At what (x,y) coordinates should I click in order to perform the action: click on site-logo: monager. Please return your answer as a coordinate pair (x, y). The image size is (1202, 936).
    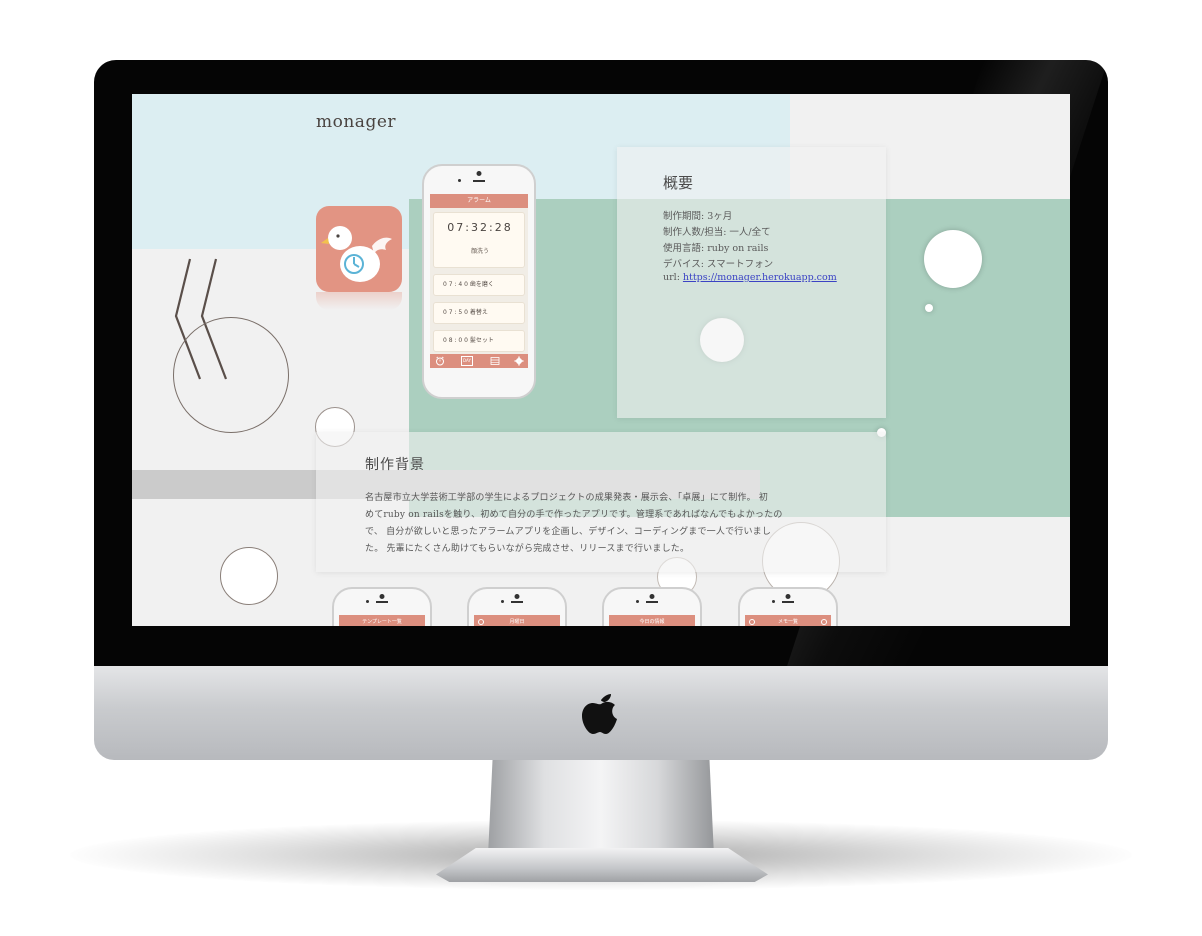
    Looking at the image, I should click on (356, 122).